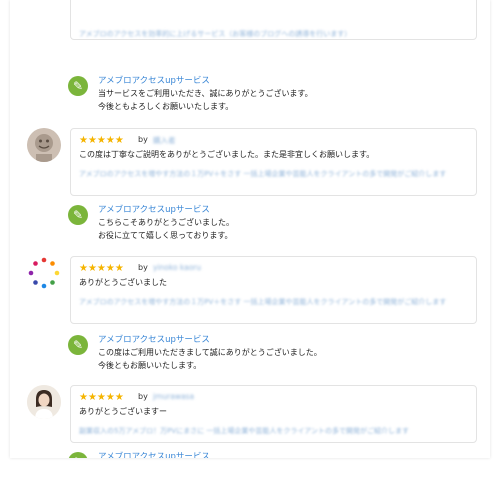 The image size is (500, 500). What do you see at coordinates (274, 34) in the screenshot?
I see `service-link-blurred: アメブロのアクセスを効率的に上げるサービス（お客様のブログへの誘導を行います）` at bounding box center [274, 34].